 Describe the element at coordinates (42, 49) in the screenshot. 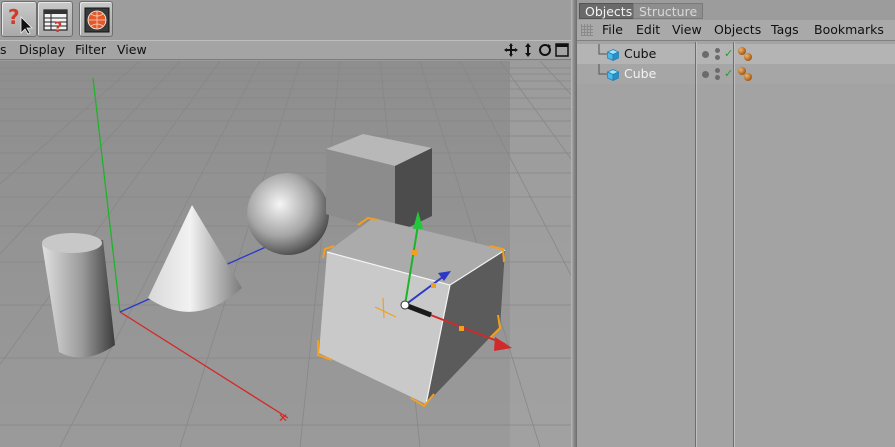

I see `viewport-menu-display: Display` at that location.